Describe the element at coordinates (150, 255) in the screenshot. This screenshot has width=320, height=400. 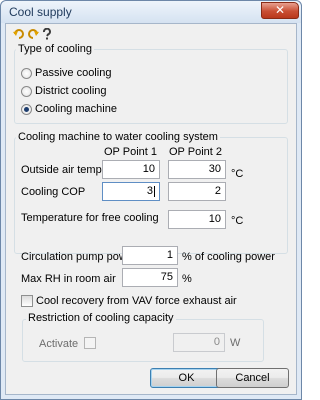
I see `circulation-pump-input: 1` at that location.